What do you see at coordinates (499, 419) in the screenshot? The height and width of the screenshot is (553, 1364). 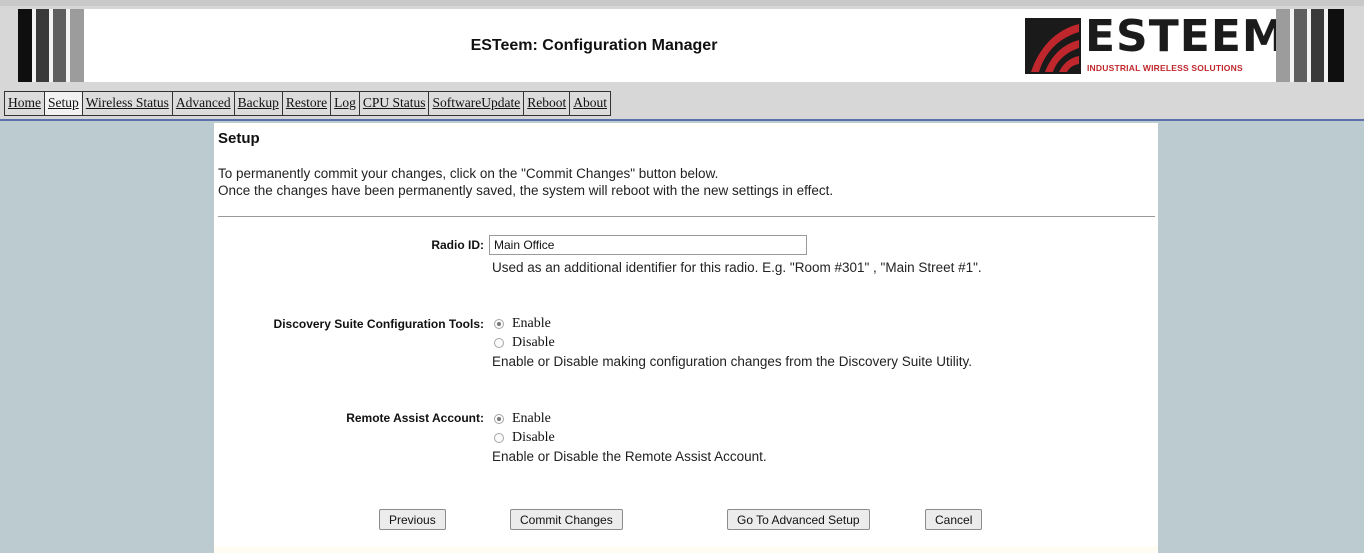 I see `remote-assist-enable-radio` at bounding box center [499, 419].